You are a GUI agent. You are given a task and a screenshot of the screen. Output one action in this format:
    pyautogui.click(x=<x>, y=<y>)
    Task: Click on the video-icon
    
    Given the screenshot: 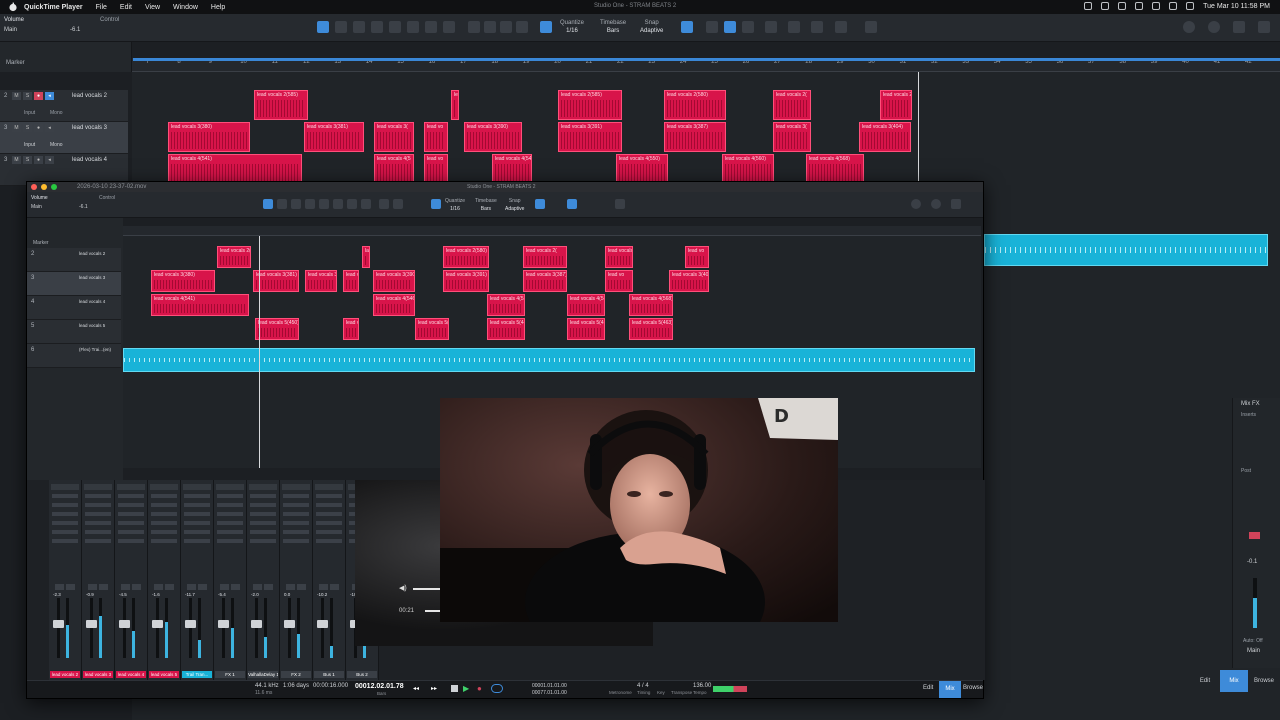 What is the action you would take?
    pyautogui.click(x=817, y=27)
    